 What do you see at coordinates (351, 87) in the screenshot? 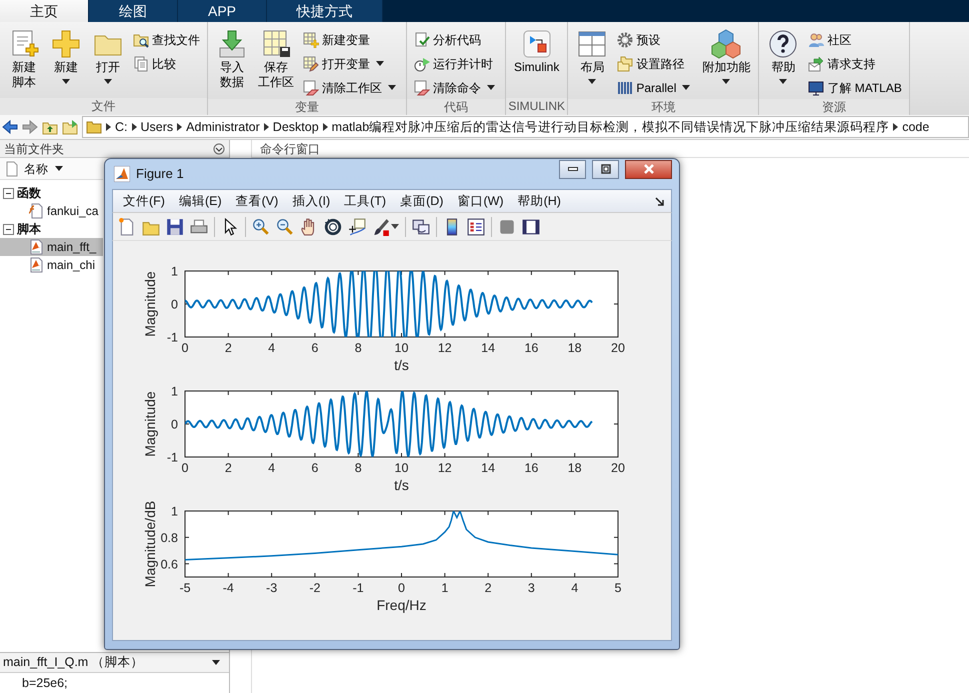
I see `ribbon-button: 清除工作区` at bounding box center [351, 87].